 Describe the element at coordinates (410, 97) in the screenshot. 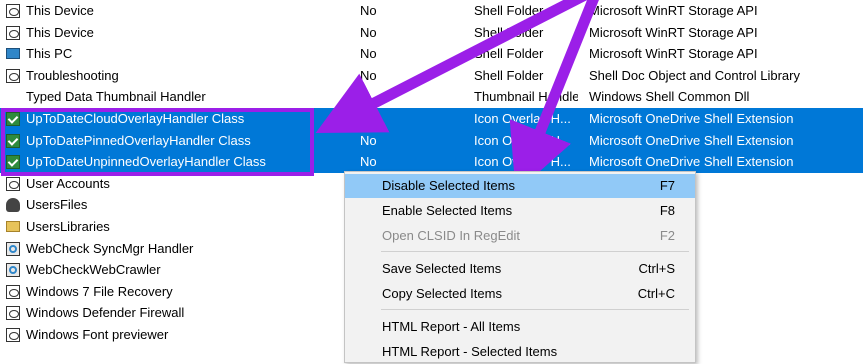

I see `row-disabled` at that location.